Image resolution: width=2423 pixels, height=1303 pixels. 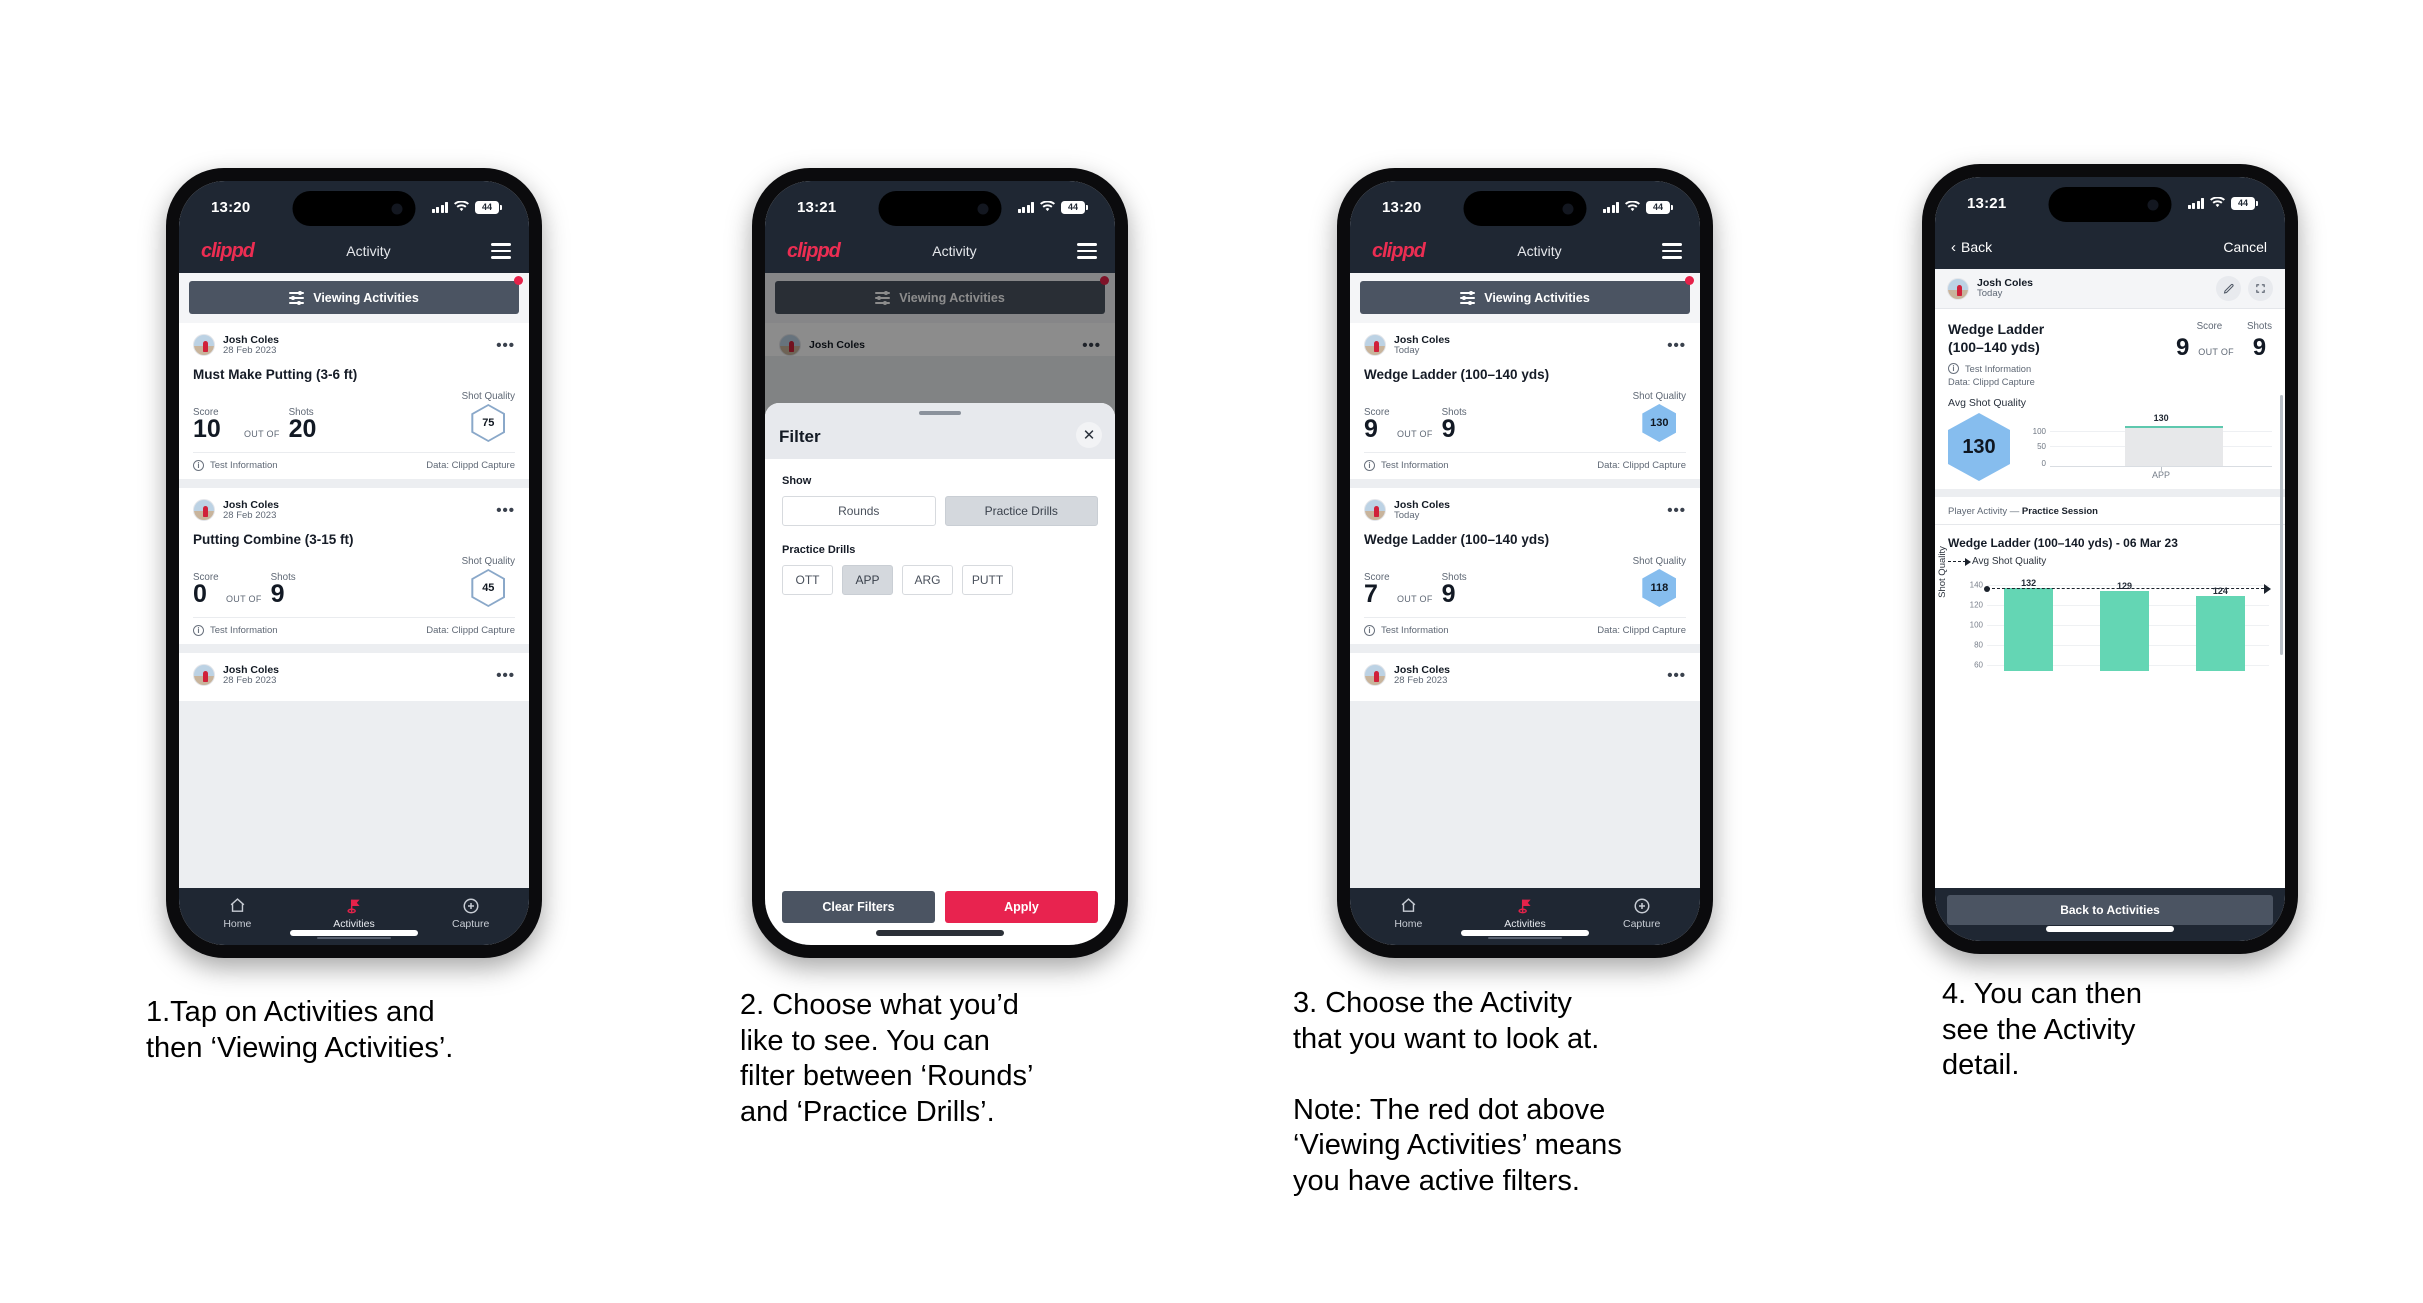 What do you see at coordinates (1021, 907) in the screenshot?
I see `apply-button: Apply` at bounding box center [1021, 907].